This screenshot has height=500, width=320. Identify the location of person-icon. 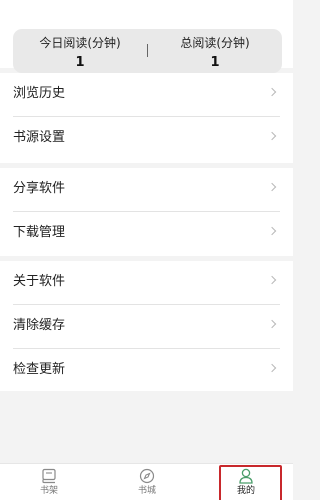
(246, 476).